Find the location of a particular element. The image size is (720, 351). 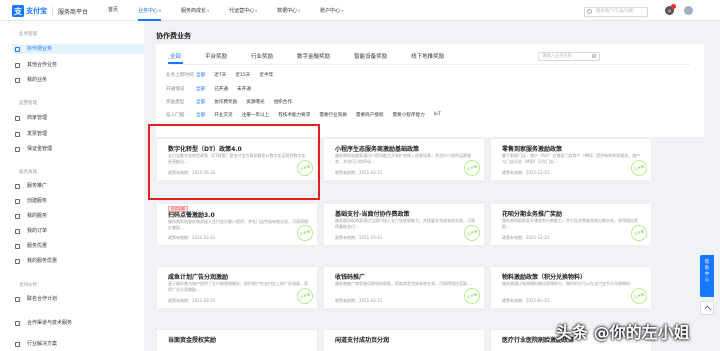

sidebar-group-title: 合作伙伴 is located at coordinates (28, 285).